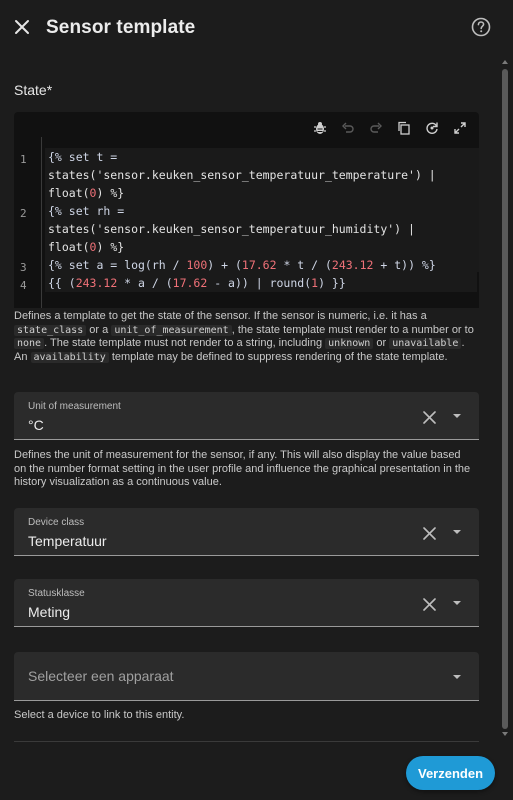 The height and width of the screenshot is (800, 513). What do you see at coordinates (50, 330) in the screenshot?
I see `code-chip: state_class` at bounding box center [50, 330].